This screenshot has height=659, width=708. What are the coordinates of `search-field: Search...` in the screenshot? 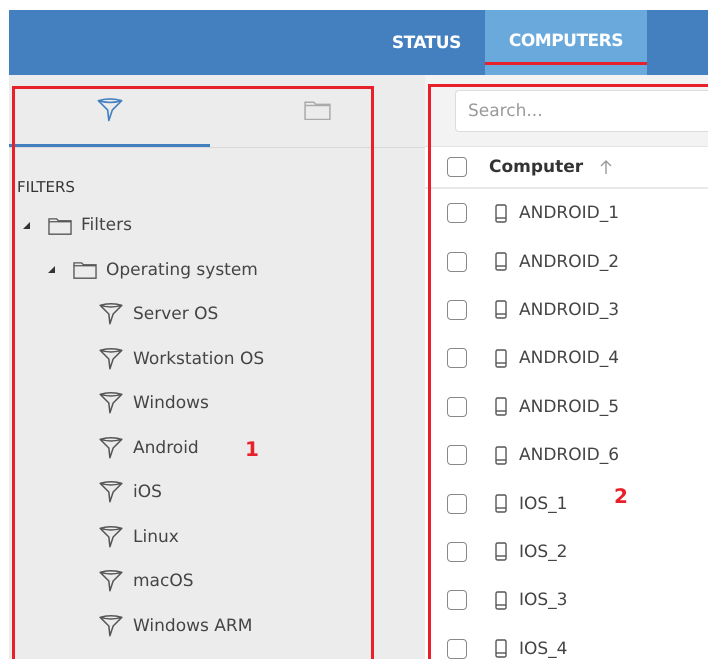 It's located at (581, 111).